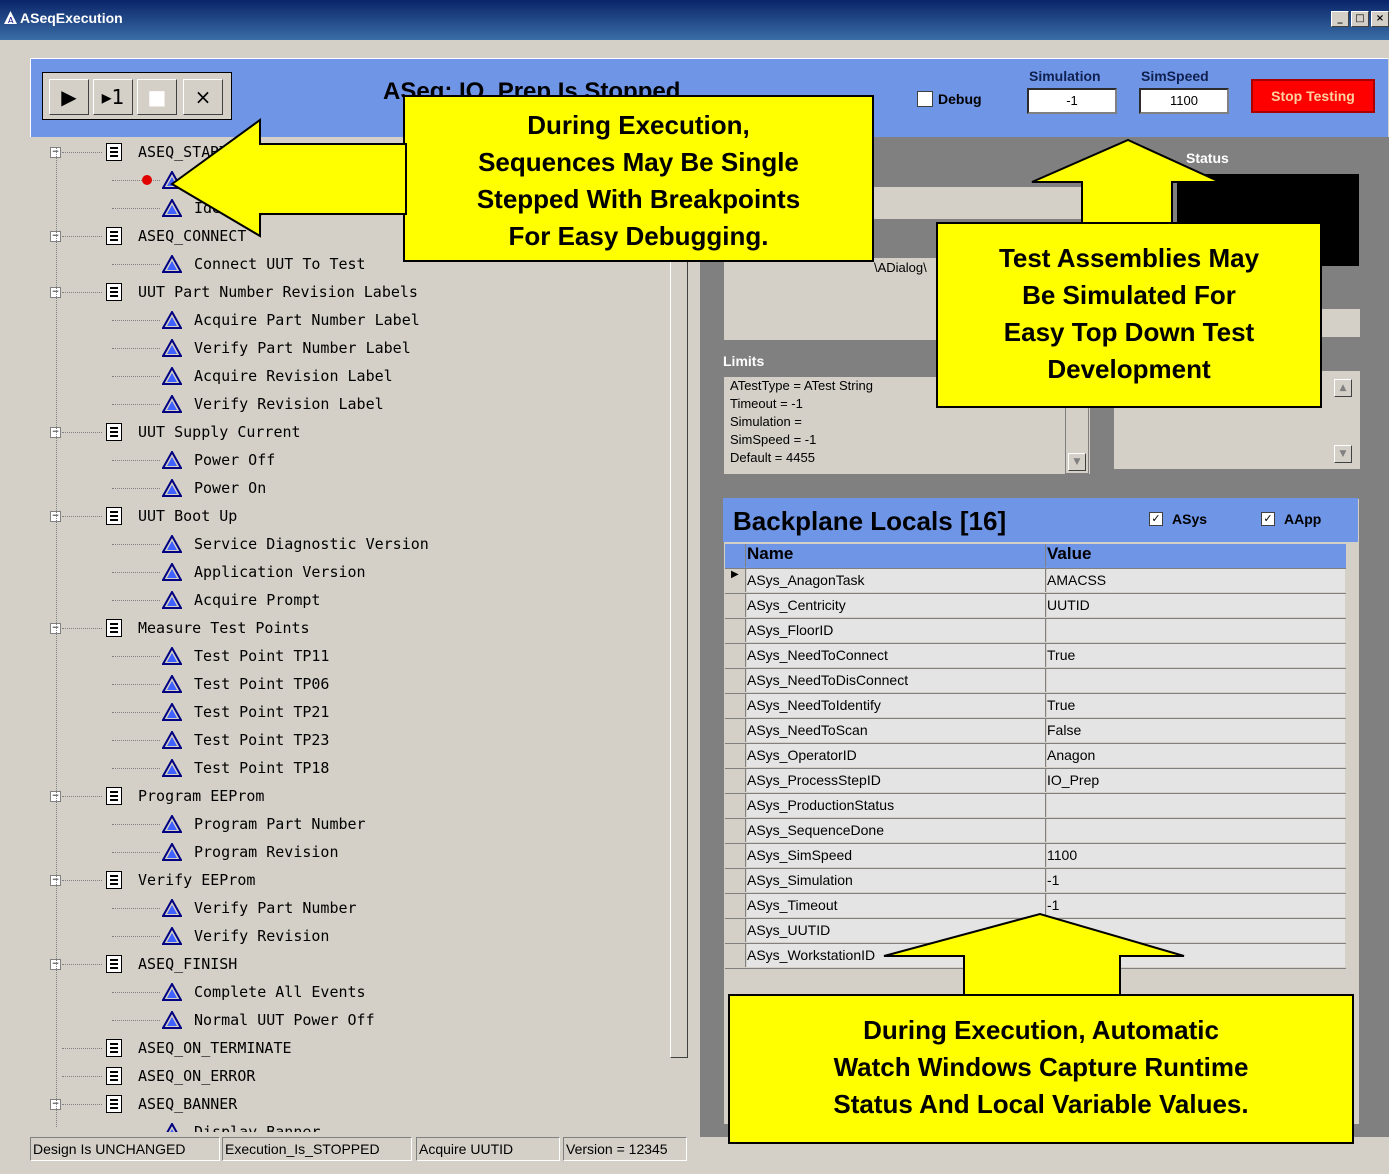 This screenshot has height=1174, width=1389. What do you see at coordinates (348, 824) in the screenshot?
I see `tree-step-item: Program Part Number` at bounding box center [348, 824].